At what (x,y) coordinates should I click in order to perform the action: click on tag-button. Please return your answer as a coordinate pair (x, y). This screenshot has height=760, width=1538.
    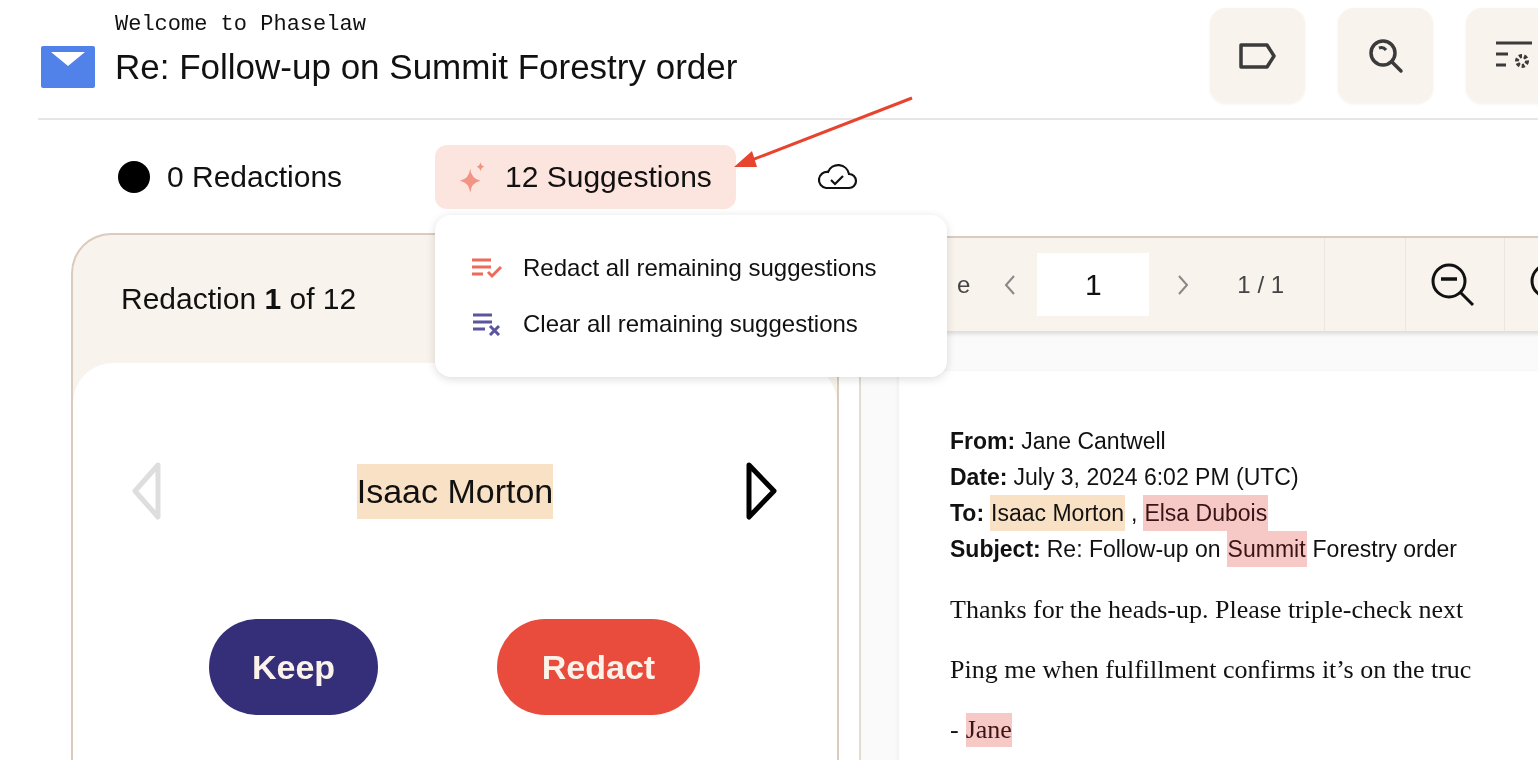
    Looking at the image, I should click on (1257, 55).